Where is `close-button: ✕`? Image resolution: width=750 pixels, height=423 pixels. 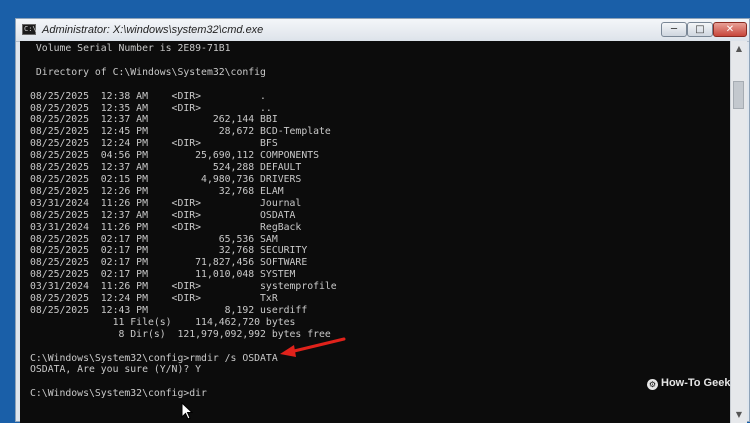
close-button: ✕ is located at coordinates (730, 29).